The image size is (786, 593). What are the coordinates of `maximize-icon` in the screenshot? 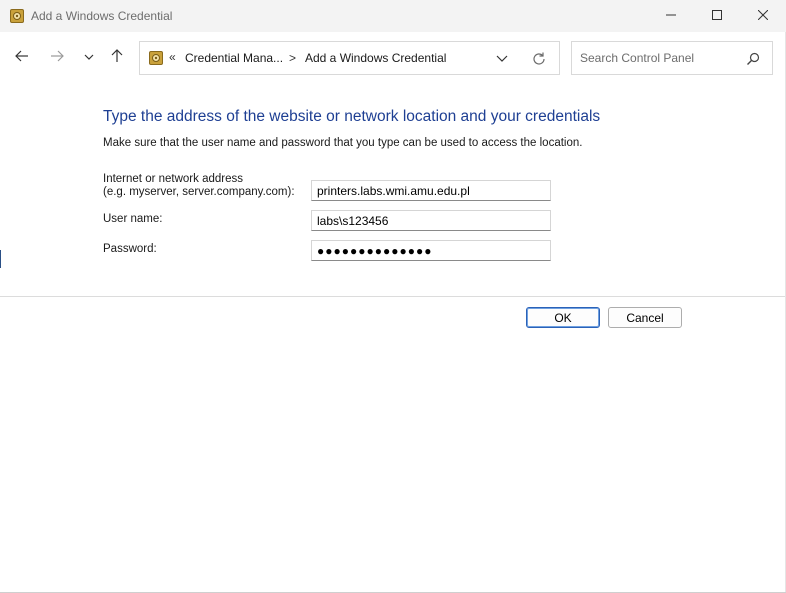 It's located at (717, 16).